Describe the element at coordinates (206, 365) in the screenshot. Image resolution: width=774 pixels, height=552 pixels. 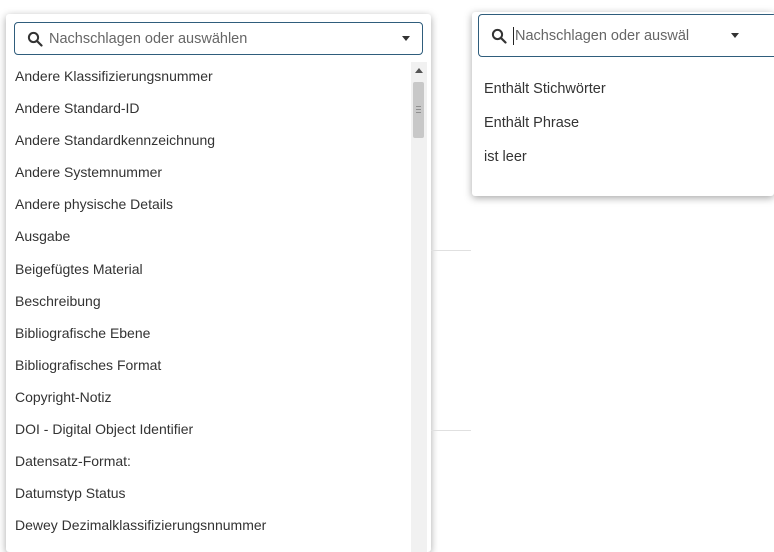
I see `list-item: Bibliografisches Format` at that location.